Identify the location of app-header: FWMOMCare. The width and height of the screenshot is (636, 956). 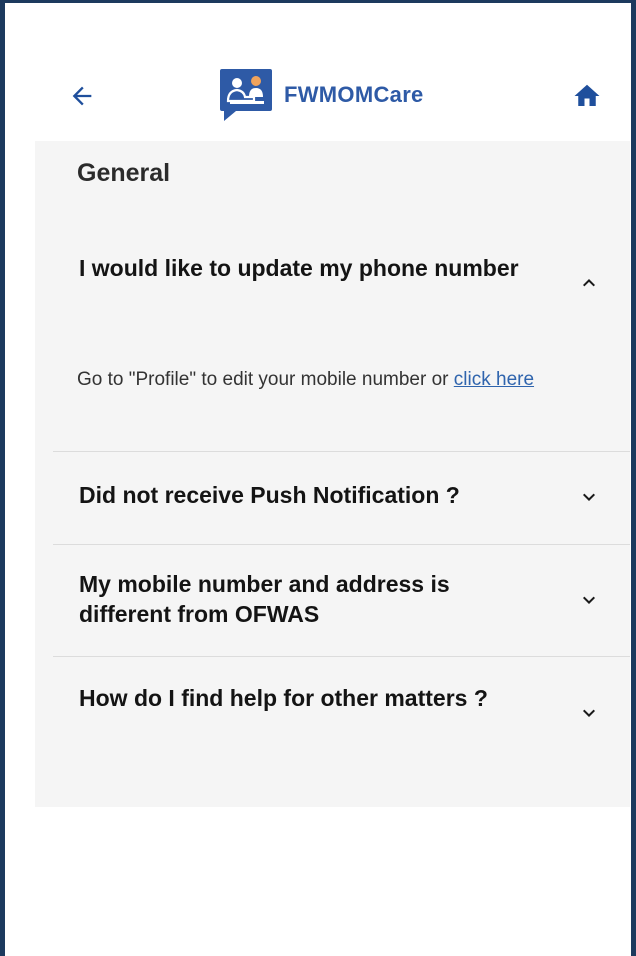
(320, 93).